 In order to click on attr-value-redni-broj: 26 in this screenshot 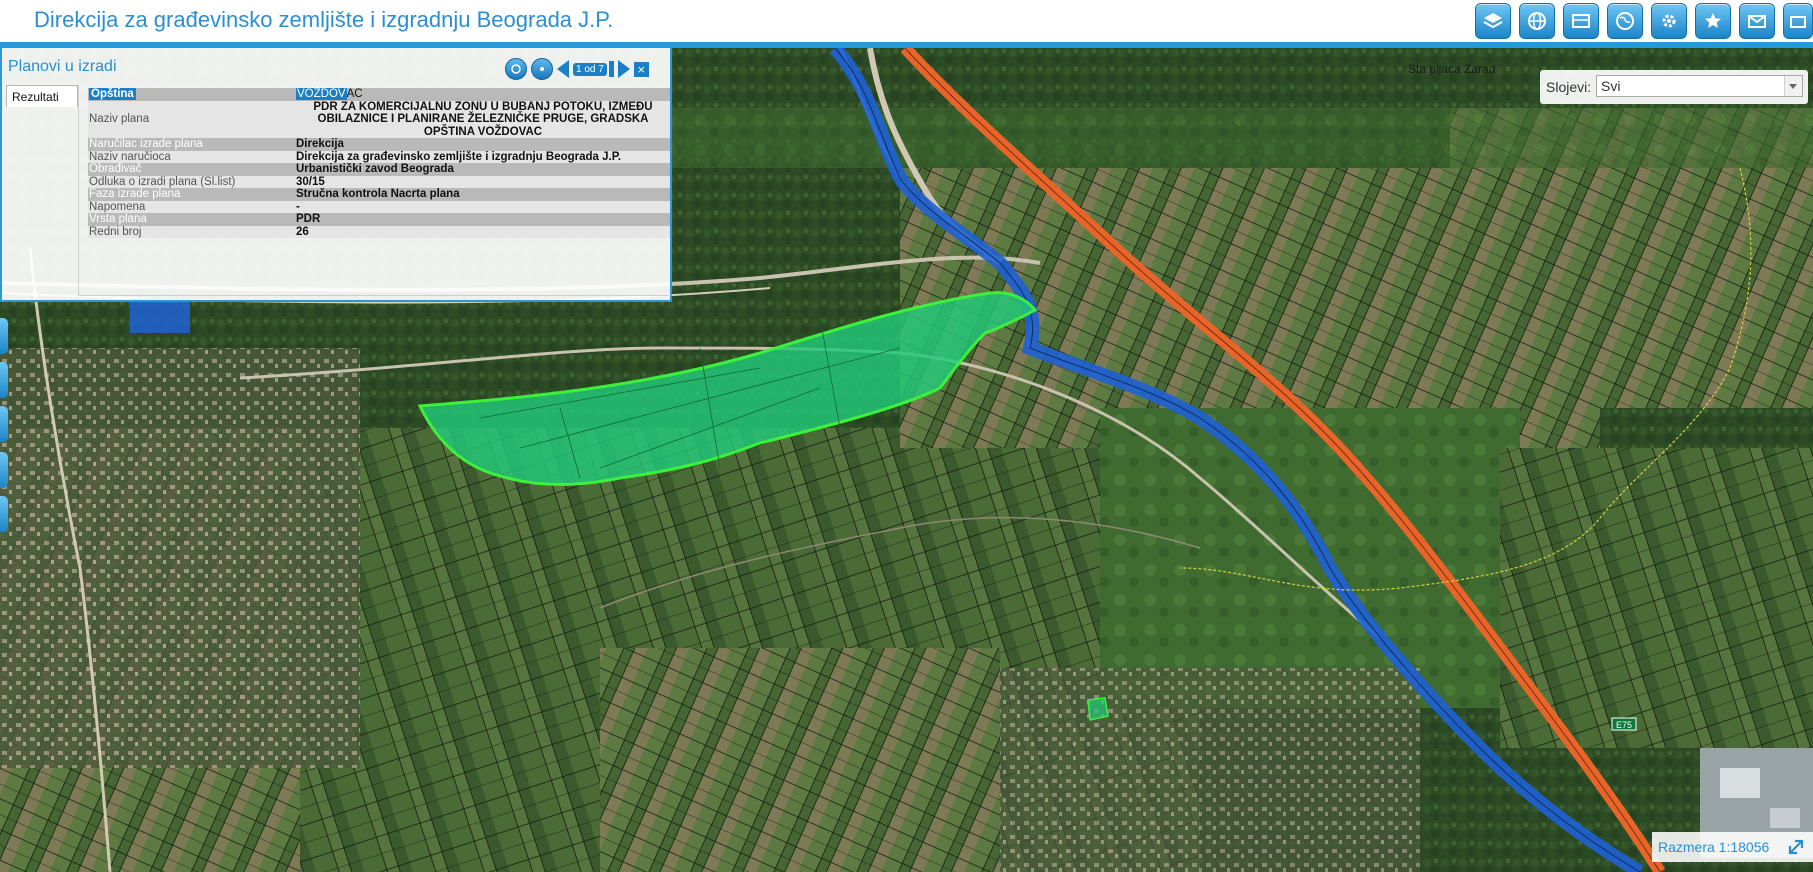, I will do `click(302, 231)`.